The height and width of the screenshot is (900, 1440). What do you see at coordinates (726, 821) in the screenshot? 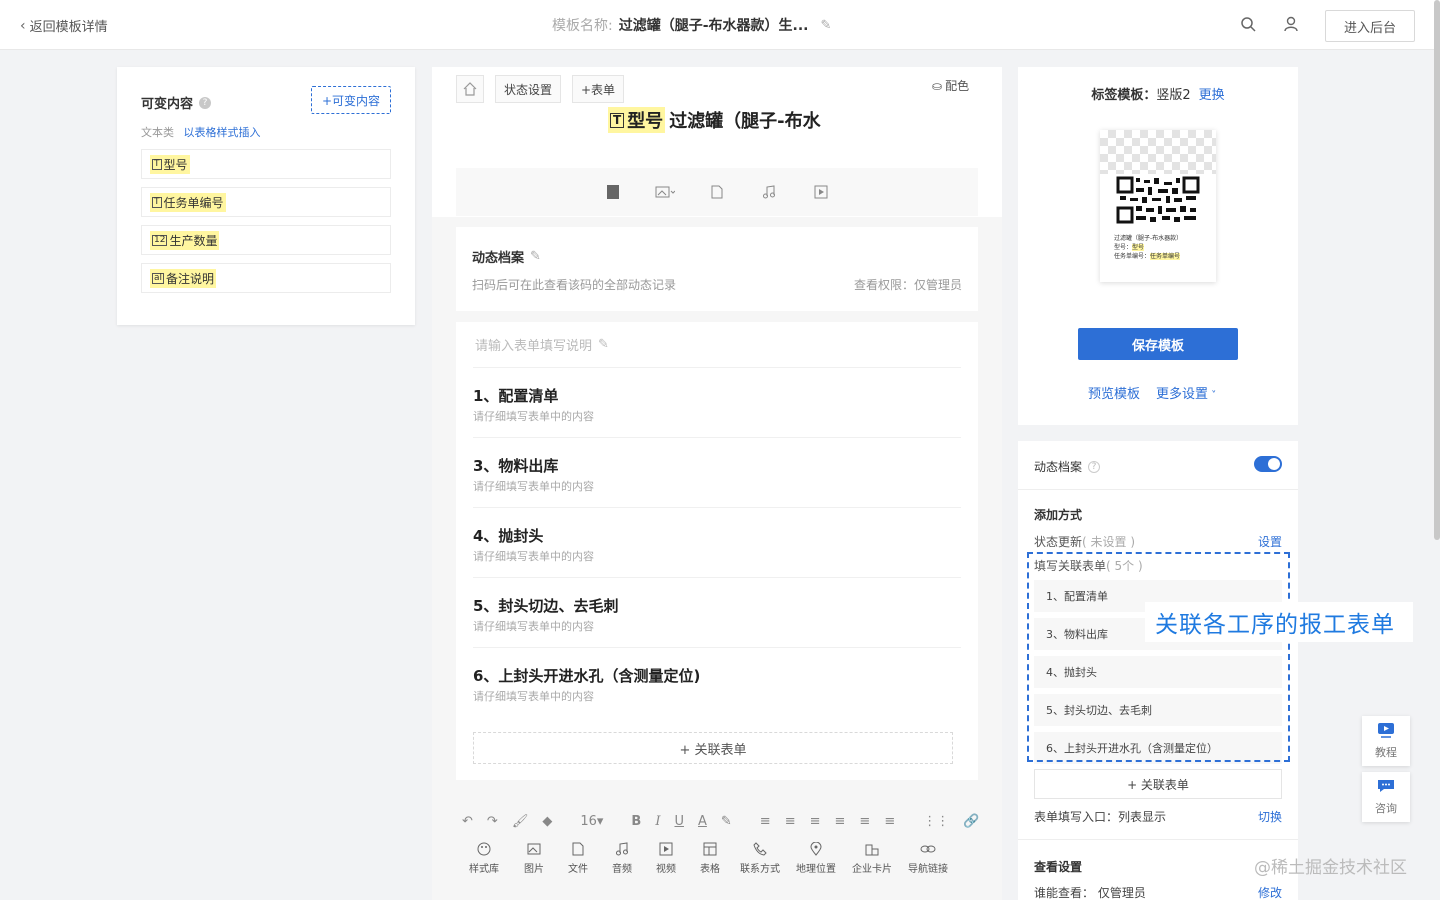
I see `highlight-icon: ✎` at bounding box center [726, 821].